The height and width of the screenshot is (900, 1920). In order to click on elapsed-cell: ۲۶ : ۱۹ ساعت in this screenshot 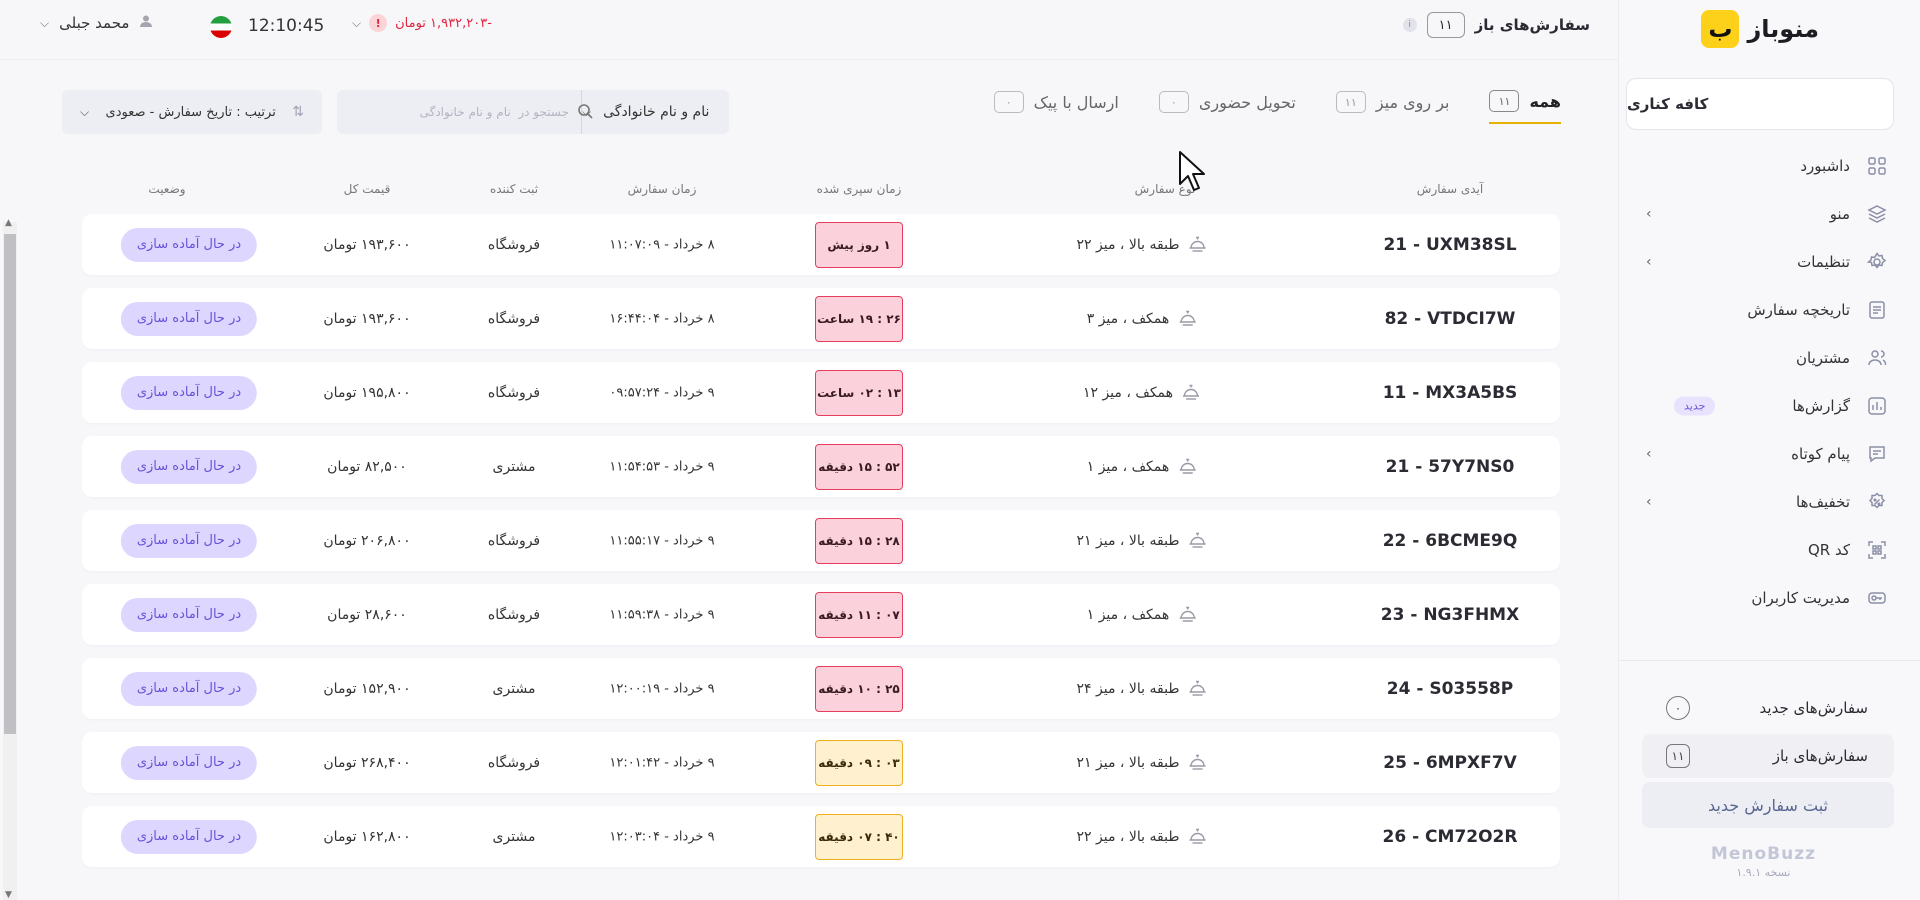, I will do `click(859, 318)`.